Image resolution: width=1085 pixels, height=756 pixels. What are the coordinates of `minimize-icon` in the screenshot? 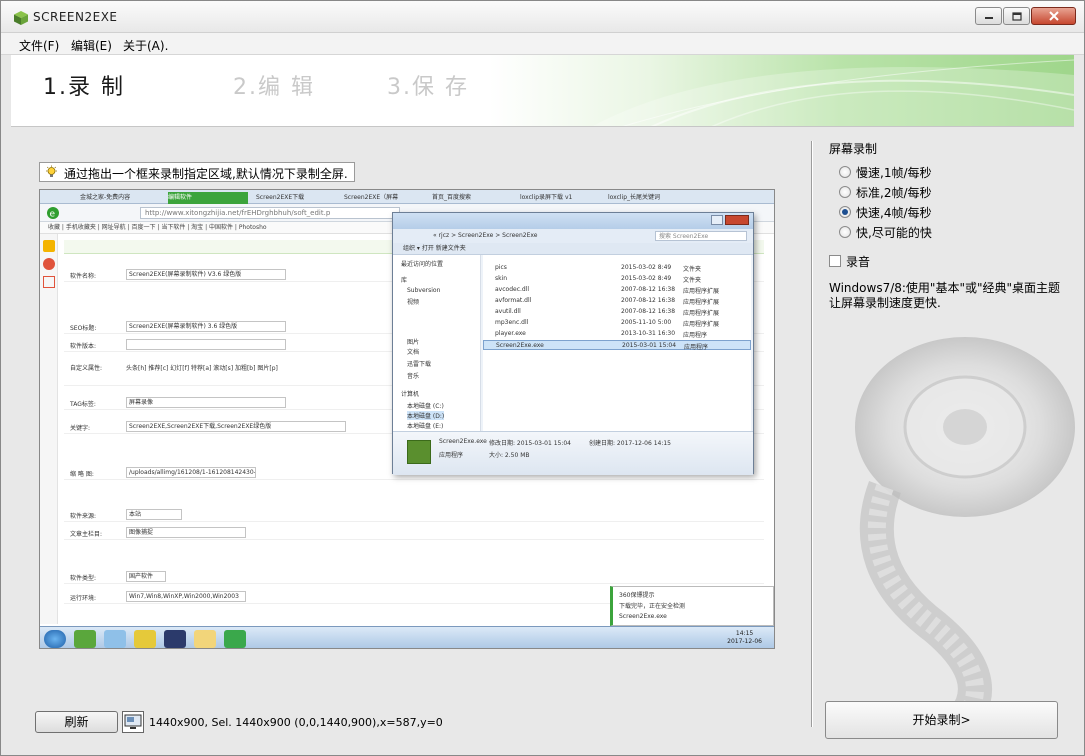 It's located at (988, 18).